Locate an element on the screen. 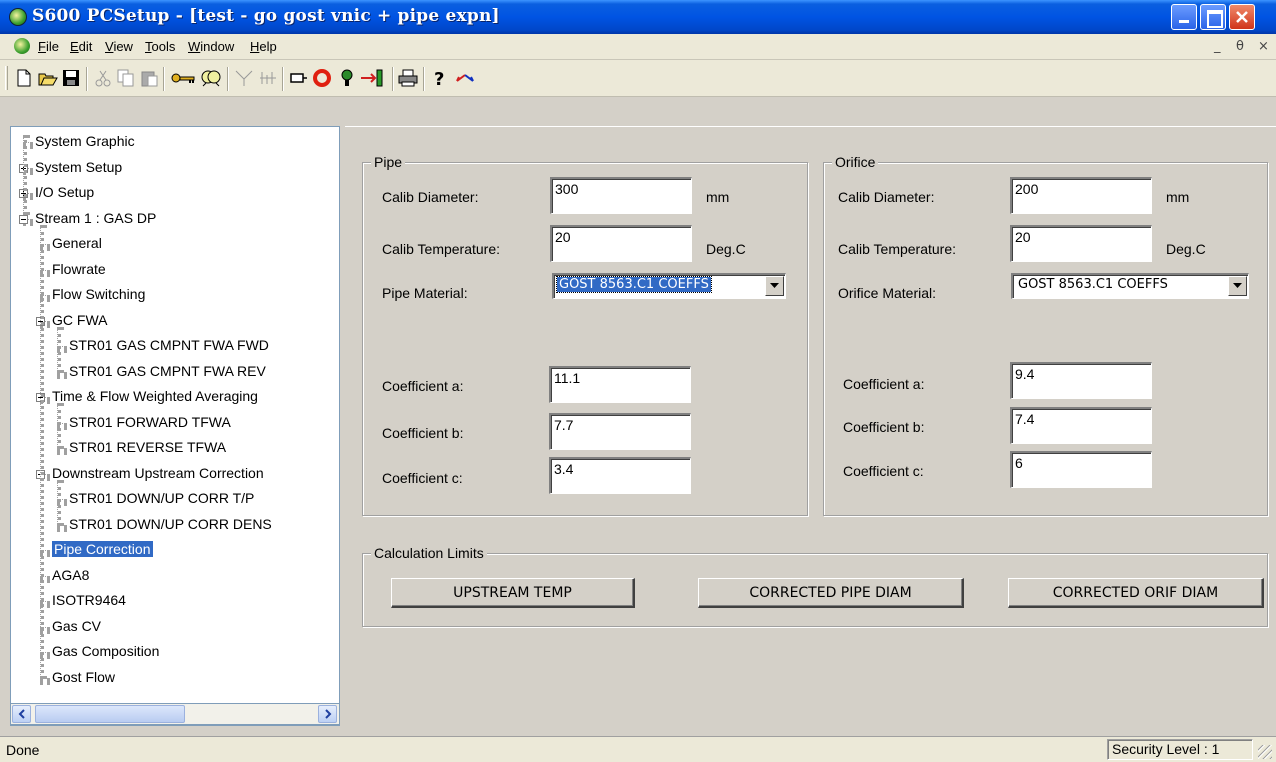 The height and width of the screenshot is (762, 1276). tree-item: Stream 1 : GAS DP is located at coordinates (95, 218).